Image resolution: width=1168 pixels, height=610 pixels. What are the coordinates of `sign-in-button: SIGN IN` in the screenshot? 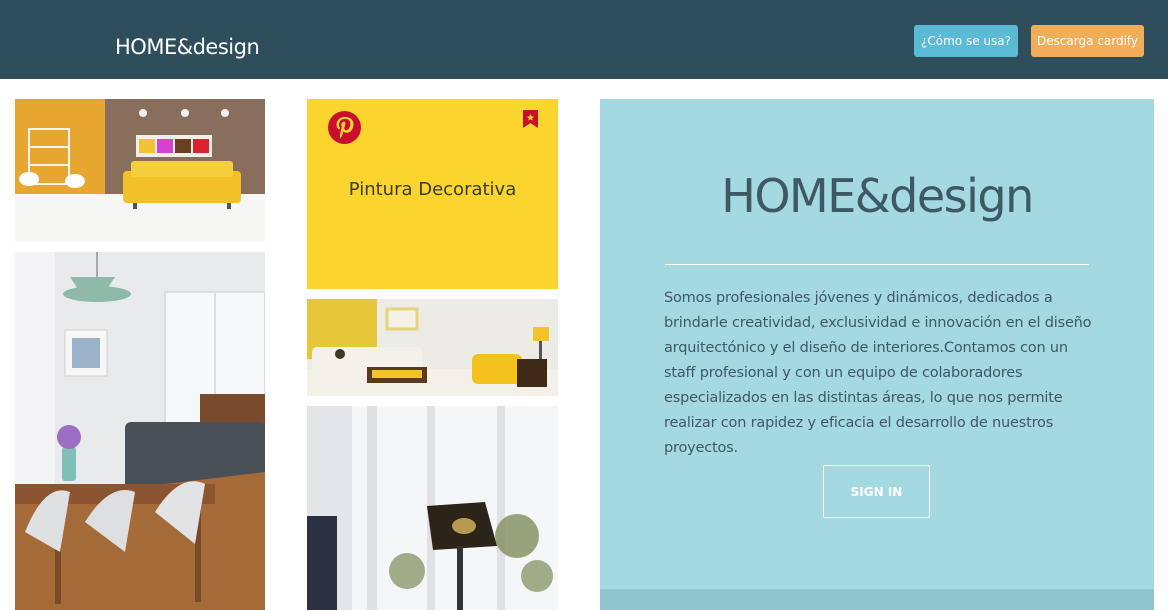 It's located at (876, 491).